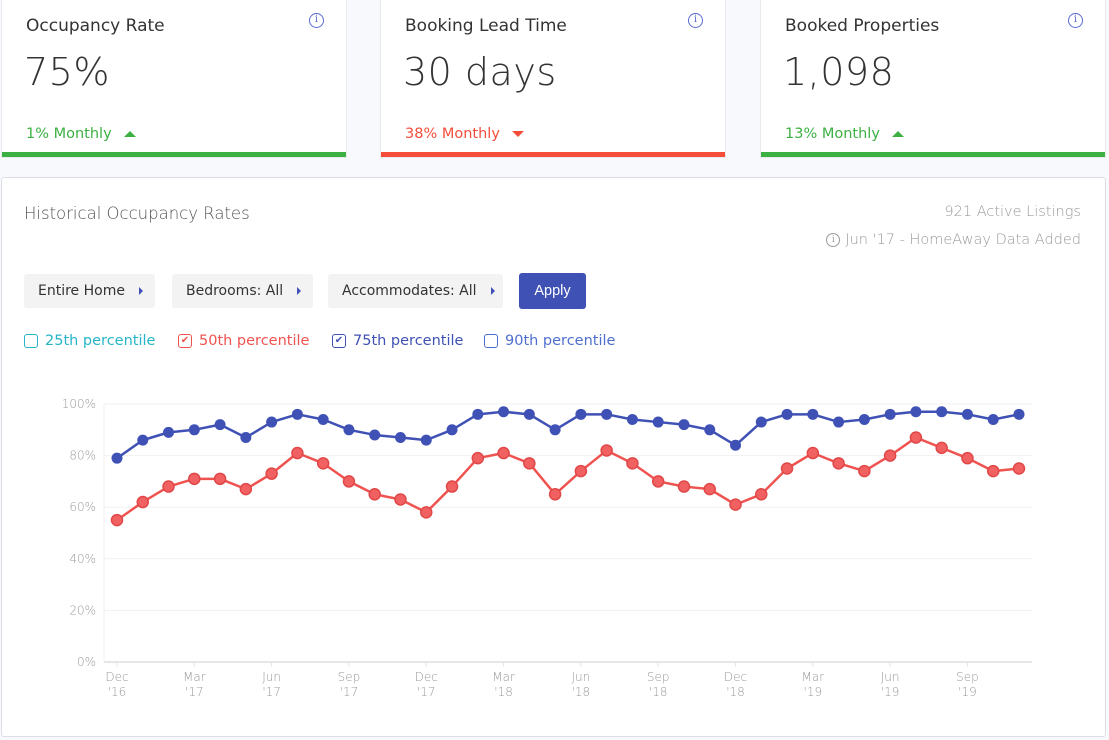 This screenshot has height=740, width=1109. What do you see at coordinates (86, 662) in the screenshot?
I see `y-tick-label: 0%` at bounding box center [86, 662].